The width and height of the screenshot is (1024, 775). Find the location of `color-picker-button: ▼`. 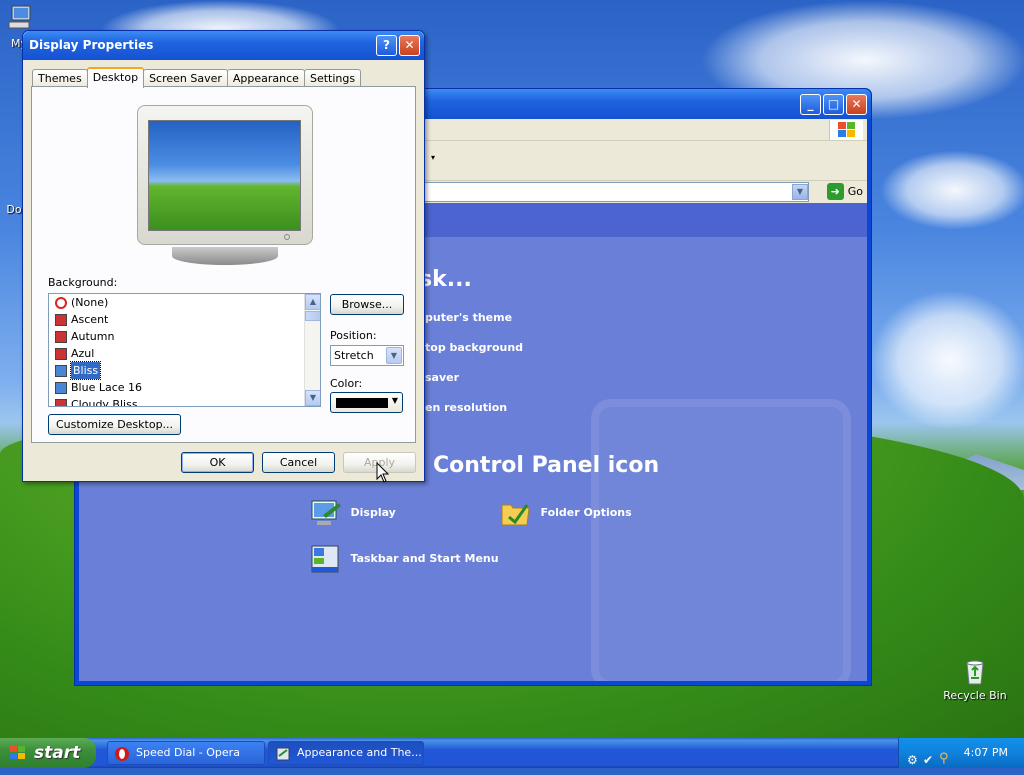

color-picker-button: ▼ is located at coordinates (366, 402).